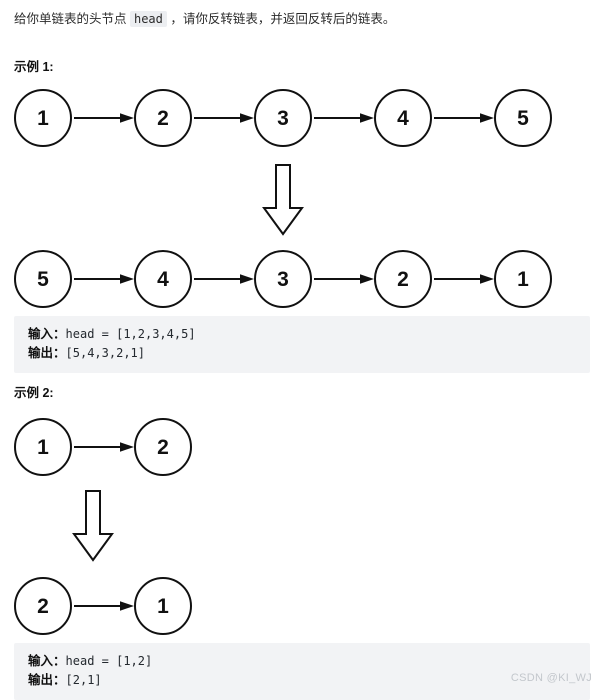  Describe the element at coordinates (34, 67) in the screenshot. I see `example-1-title: 示例 1:` at that location.